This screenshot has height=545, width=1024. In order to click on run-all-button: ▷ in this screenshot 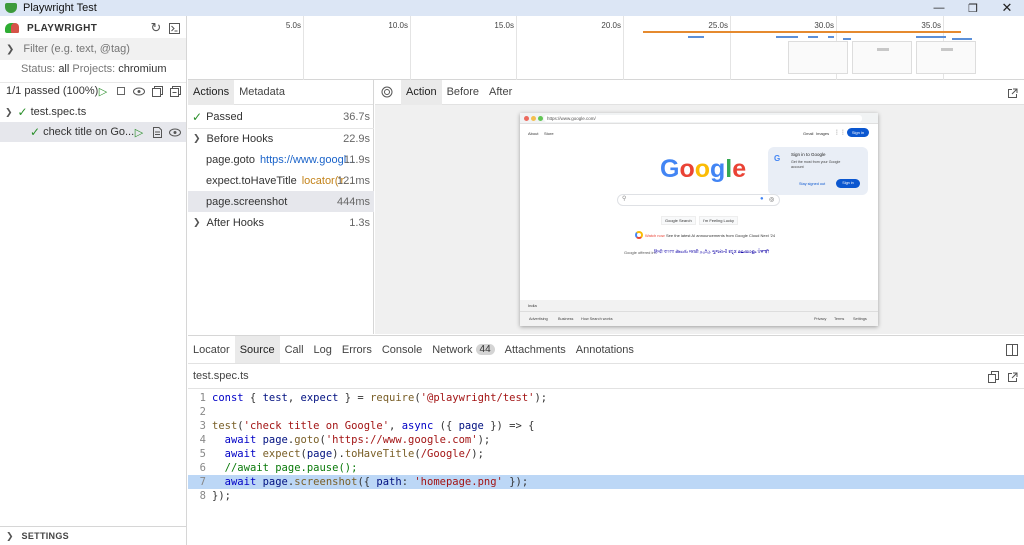, I will do `click(103, 91)`.